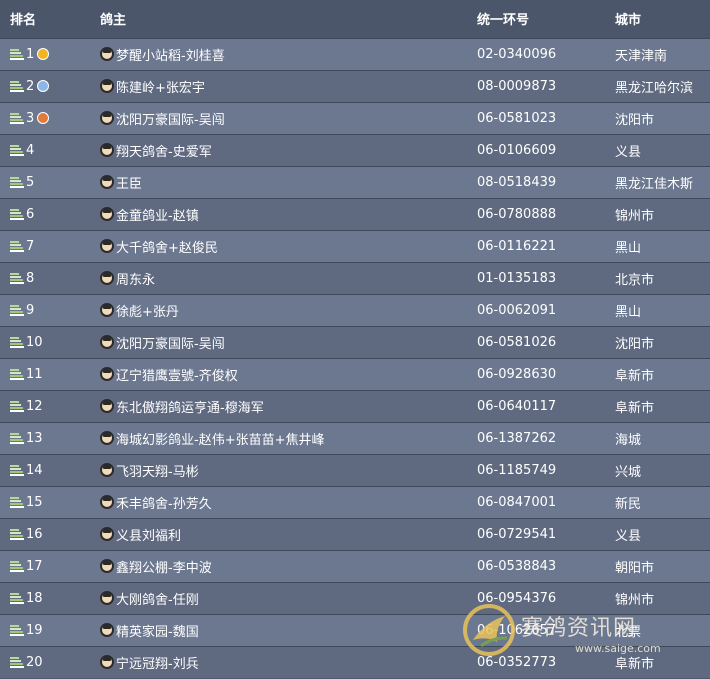  What do you see at coordinates (157, 664) in the screenshot?
I see `owner-name: 宁远冠翔-刘兵` at bounding box center [157, 664].